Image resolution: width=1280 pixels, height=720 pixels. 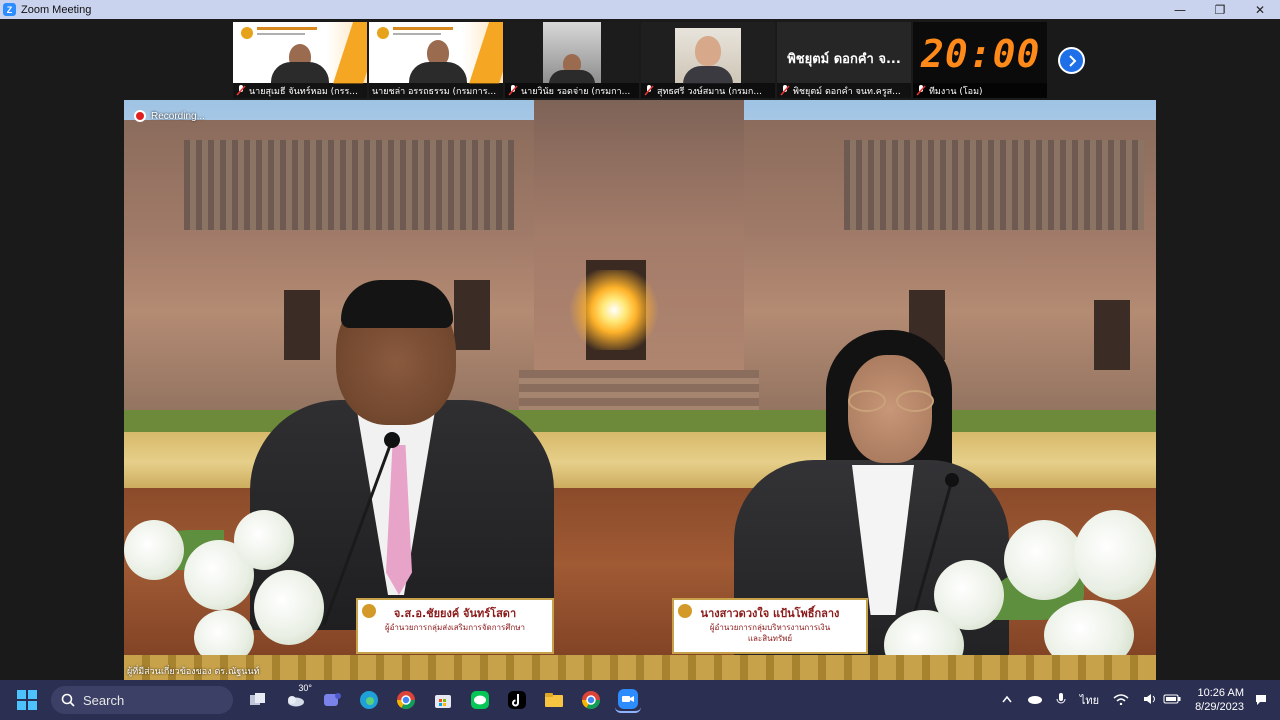 What do you see at coordinates (956, 91) in the screenshot?
I see `participant-name: ทีมงาน (โอม)` at bounding box center [956, 91].